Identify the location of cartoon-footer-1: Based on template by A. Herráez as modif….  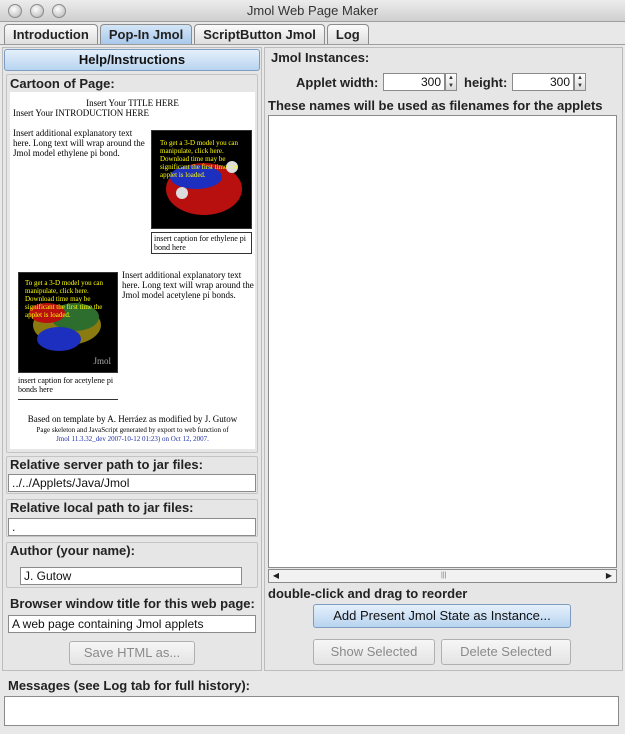
(132, 419).